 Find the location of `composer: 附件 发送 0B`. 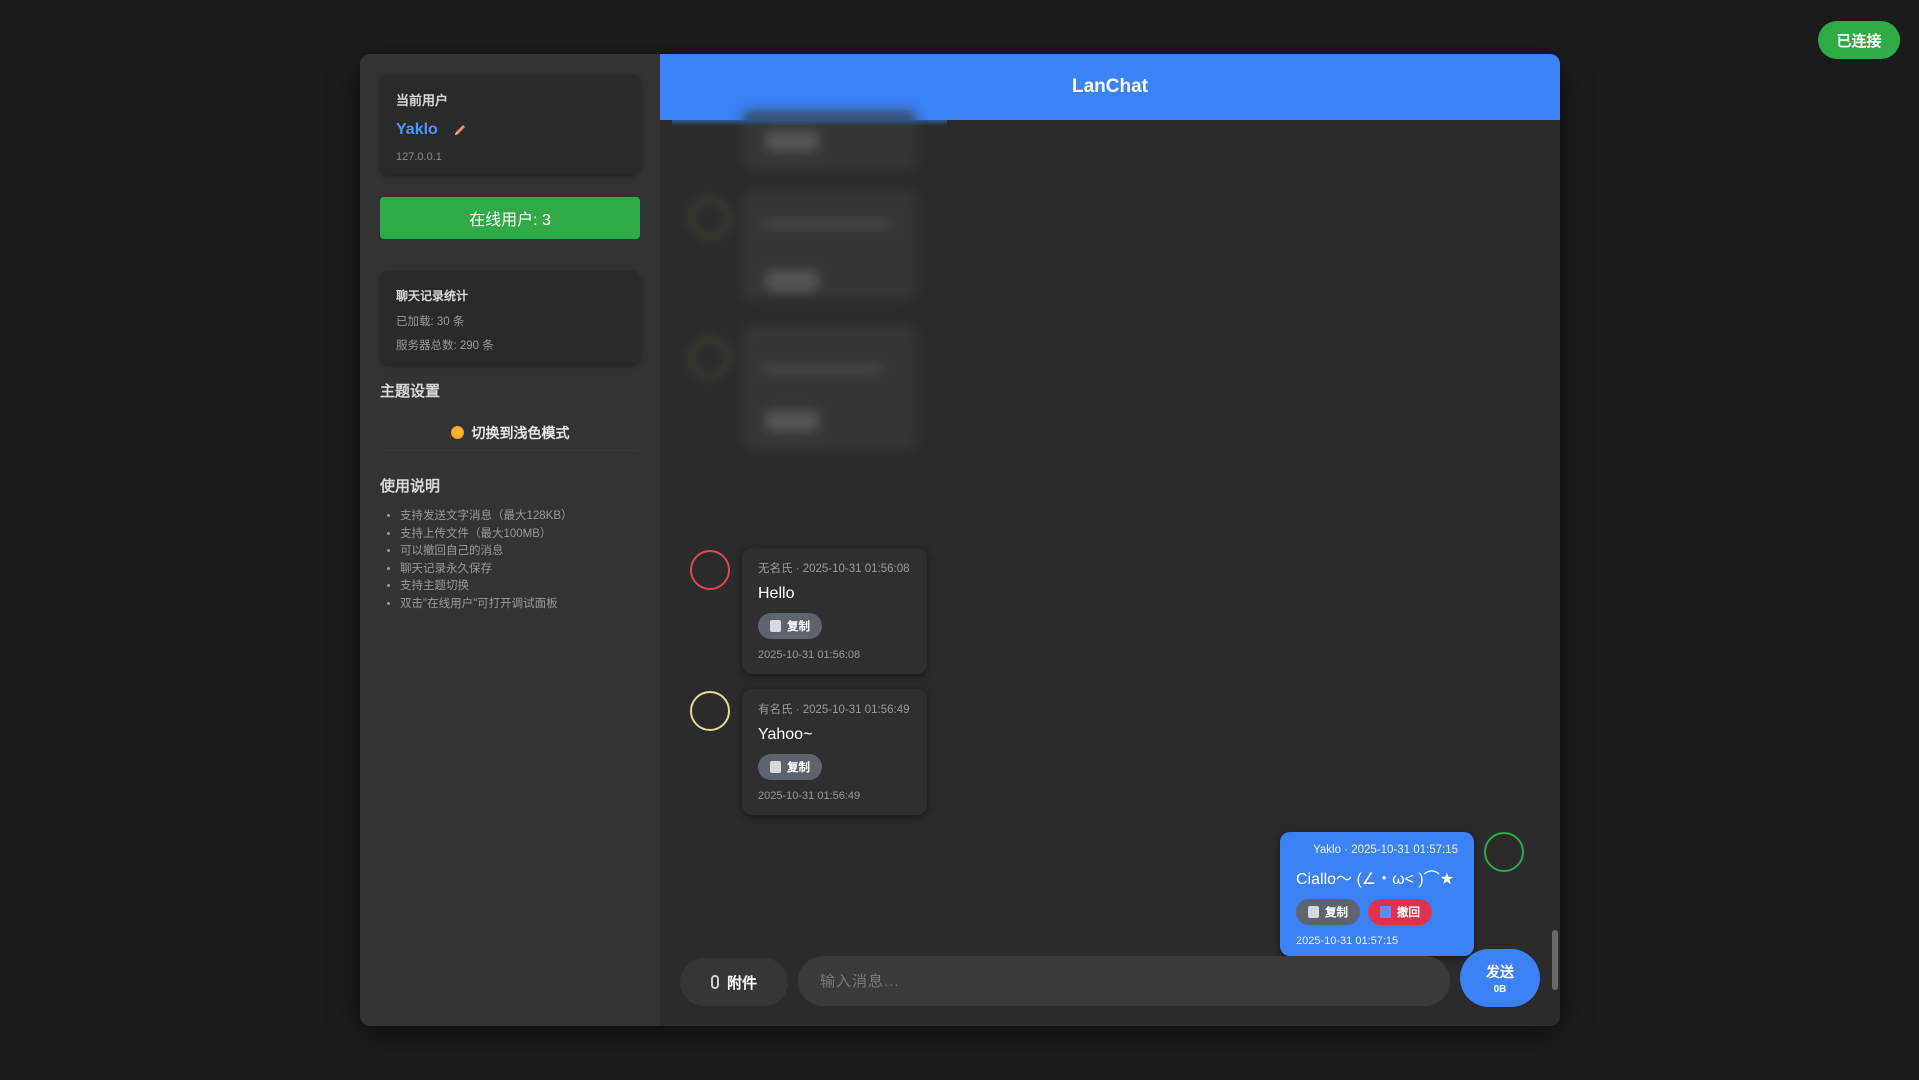

composer: 附件 发送 0B is located at coordinates (1110, 979).